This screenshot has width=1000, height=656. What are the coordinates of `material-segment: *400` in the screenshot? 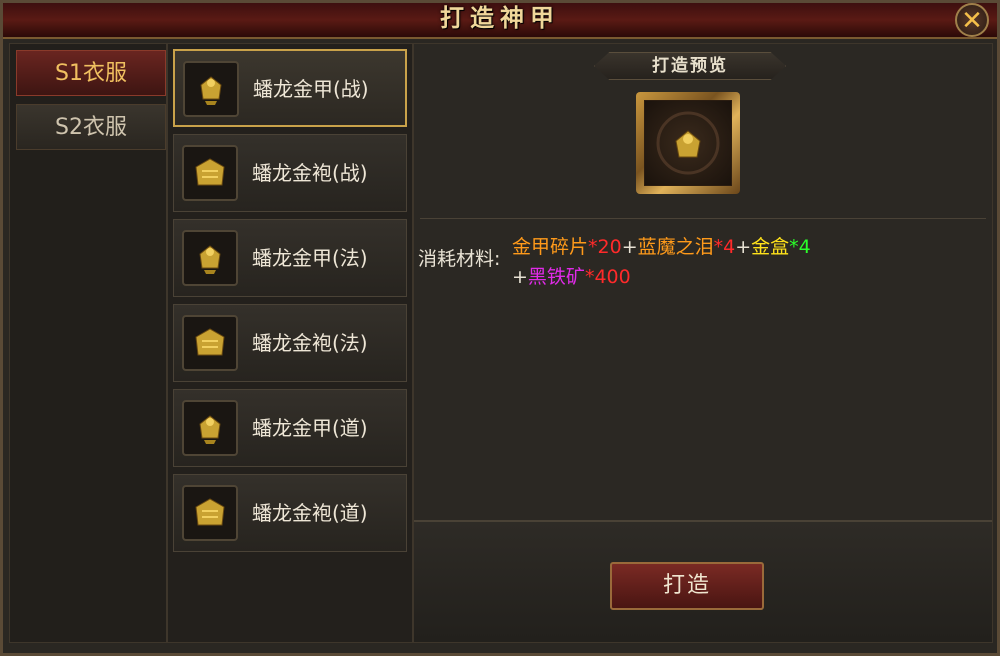 It's located at (607, 277).